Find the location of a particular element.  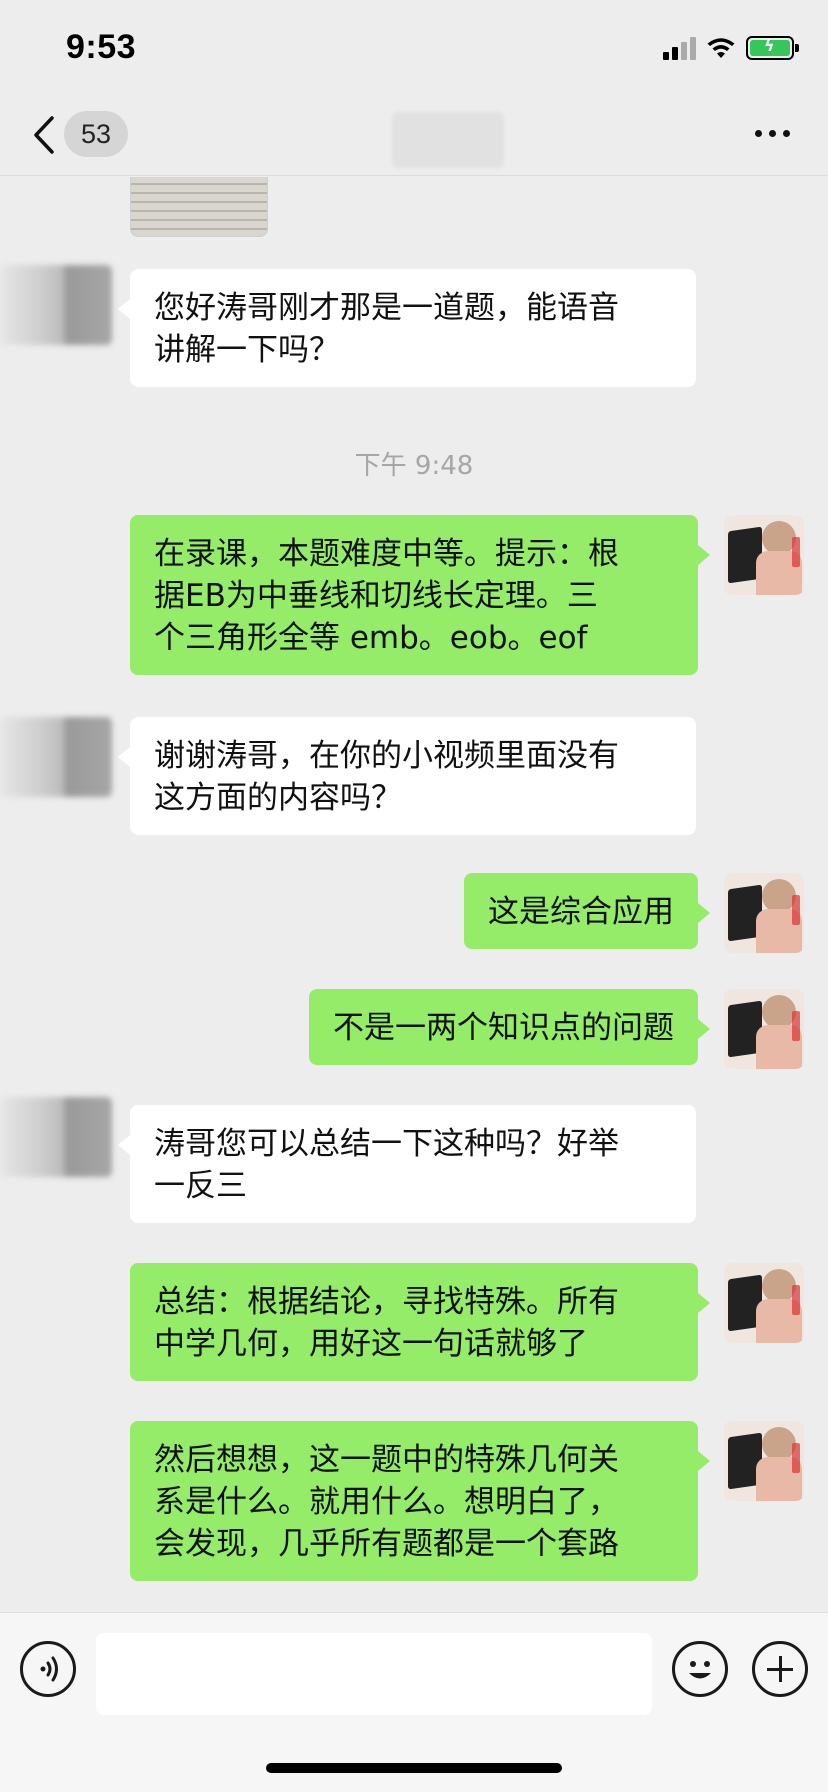

message-timestamp: 下午 9:48 is located at coordinates (414, 466).